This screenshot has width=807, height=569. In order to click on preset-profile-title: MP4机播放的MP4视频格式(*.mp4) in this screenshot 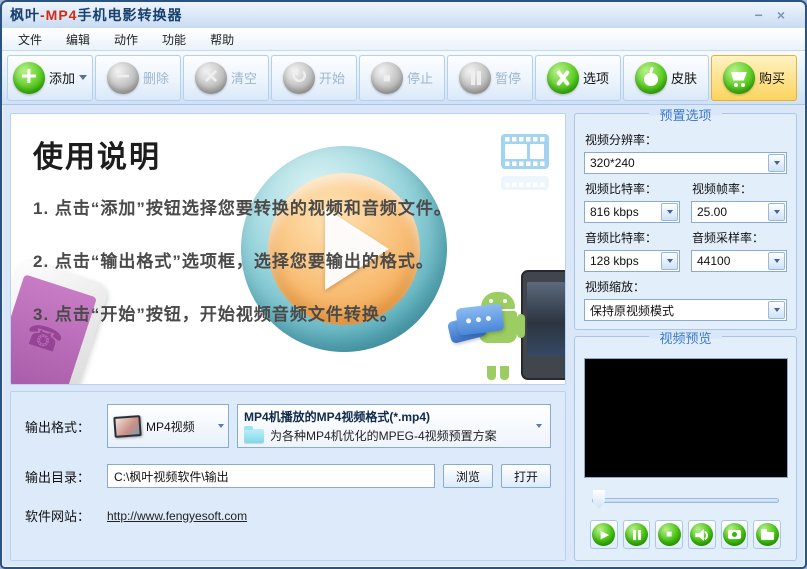, I will do `click(337, 417)`.